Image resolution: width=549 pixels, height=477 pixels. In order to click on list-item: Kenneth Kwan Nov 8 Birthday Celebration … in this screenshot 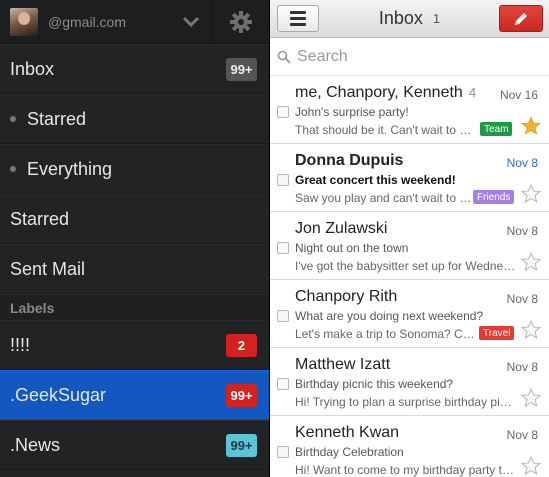, I will do `click(409, 446)`.